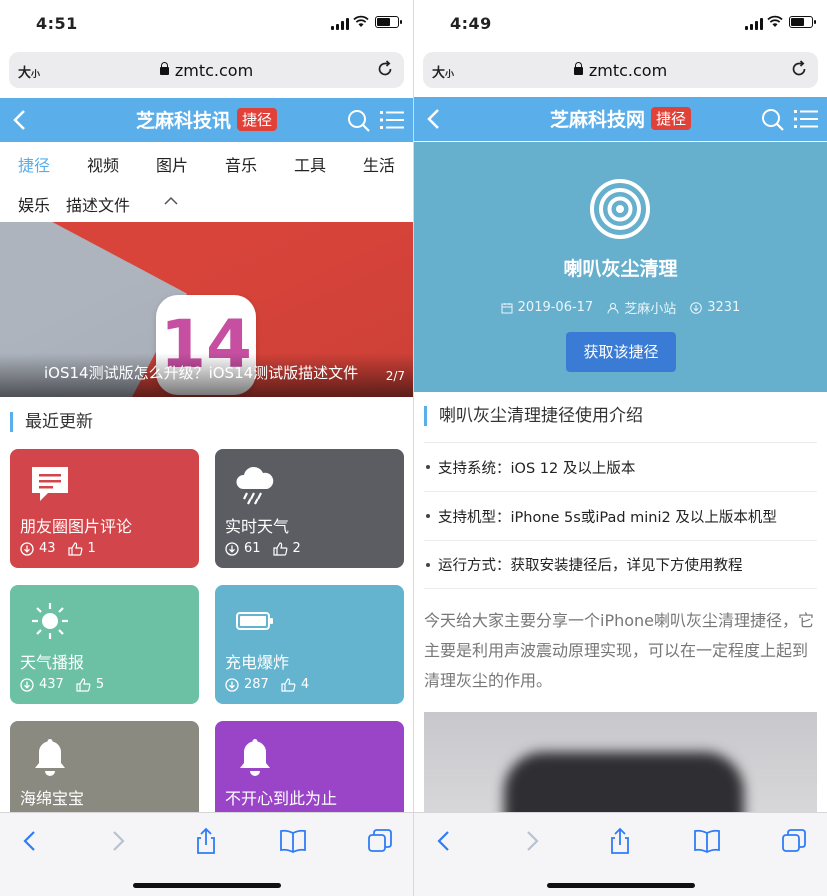 The height and width of the screenshot is (896, 827). Describe the element at coordinates (206, 24) in the screenshot. I see `status-bar: 4:51` at that location.